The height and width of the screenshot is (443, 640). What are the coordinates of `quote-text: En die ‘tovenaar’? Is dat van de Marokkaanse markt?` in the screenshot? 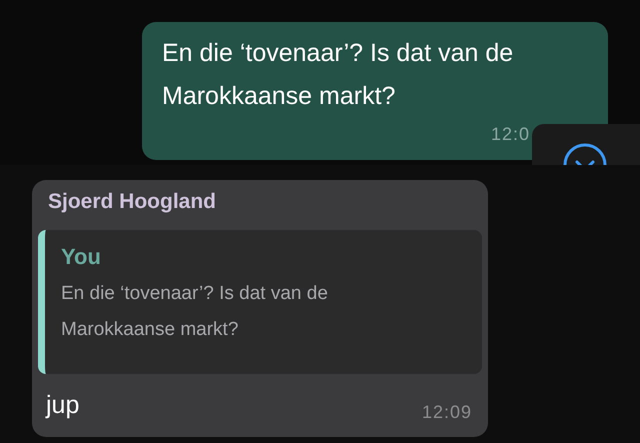 It's located at (195, 312).